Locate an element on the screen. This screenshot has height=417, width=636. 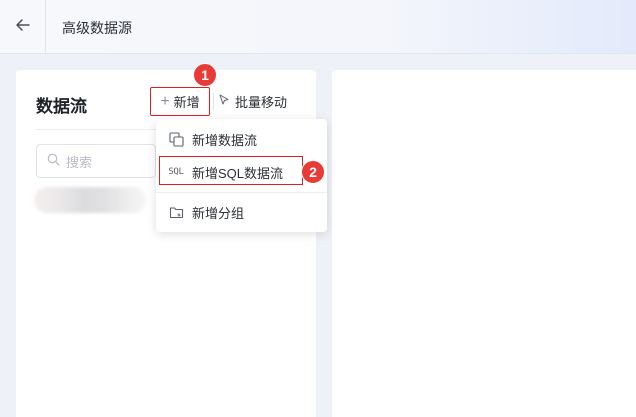
page-title: 高级数据源 is located at coordinates (97, 28).